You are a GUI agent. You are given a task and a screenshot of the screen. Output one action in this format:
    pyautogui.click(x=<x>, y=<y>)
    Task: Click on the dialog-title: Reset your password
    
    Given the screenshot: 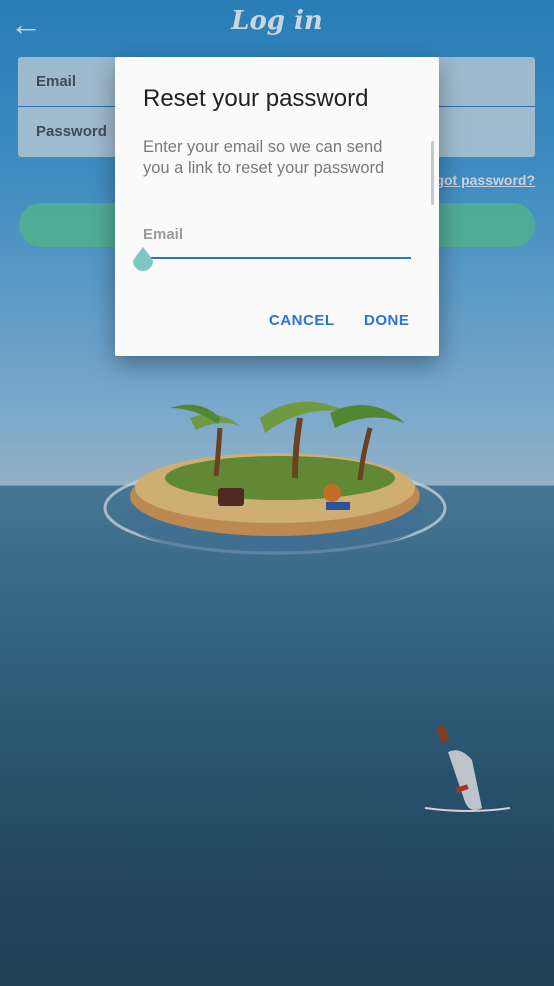 What is the action you would take?
    pyautogui.click(x=256, y=98)
    